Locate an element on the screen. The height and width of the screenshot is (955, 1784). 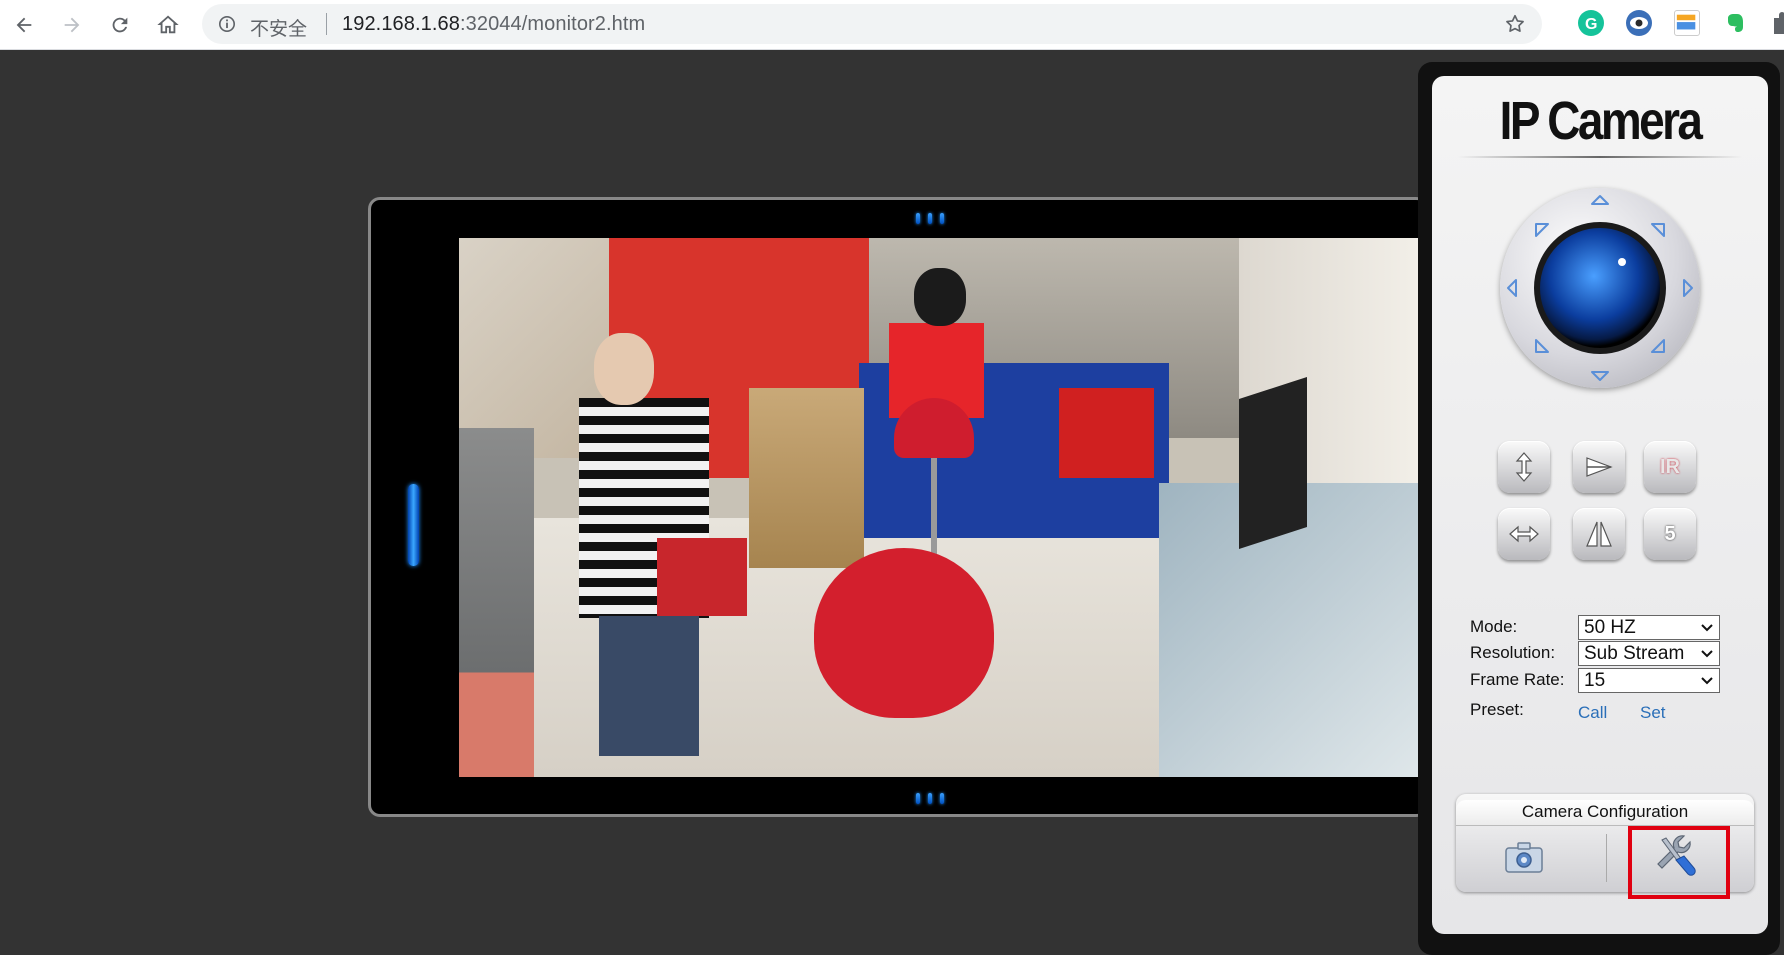
preset-number-label: 5 is located at coordinates (1670, 533).